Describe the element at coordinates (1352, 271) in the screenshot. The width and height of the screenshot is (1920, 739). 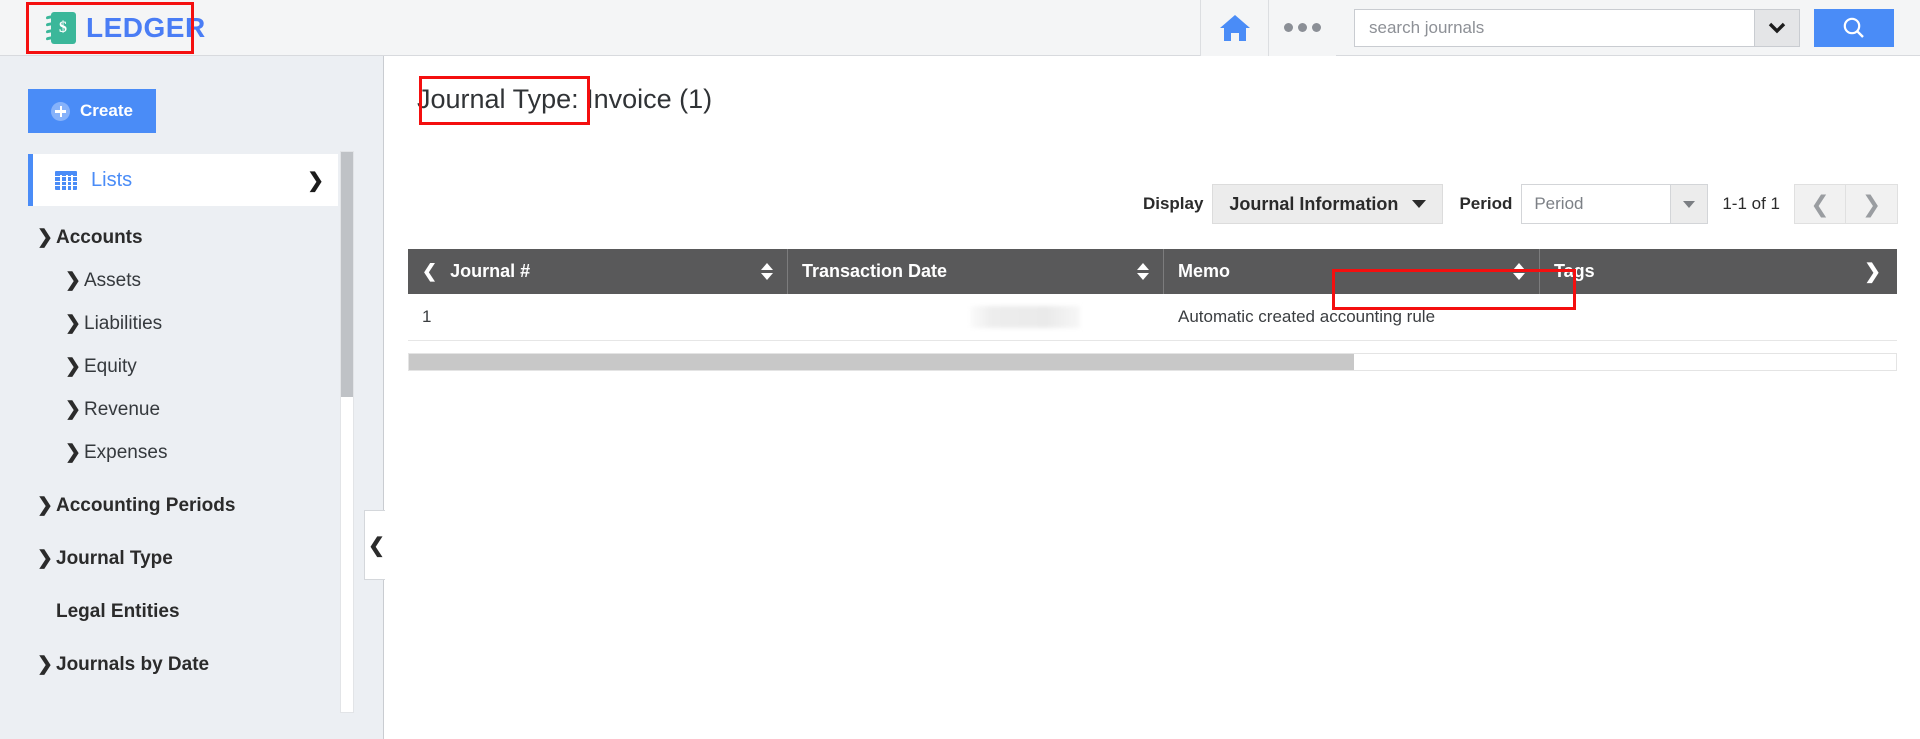
I see `column-header-memo: Memo` at that location.